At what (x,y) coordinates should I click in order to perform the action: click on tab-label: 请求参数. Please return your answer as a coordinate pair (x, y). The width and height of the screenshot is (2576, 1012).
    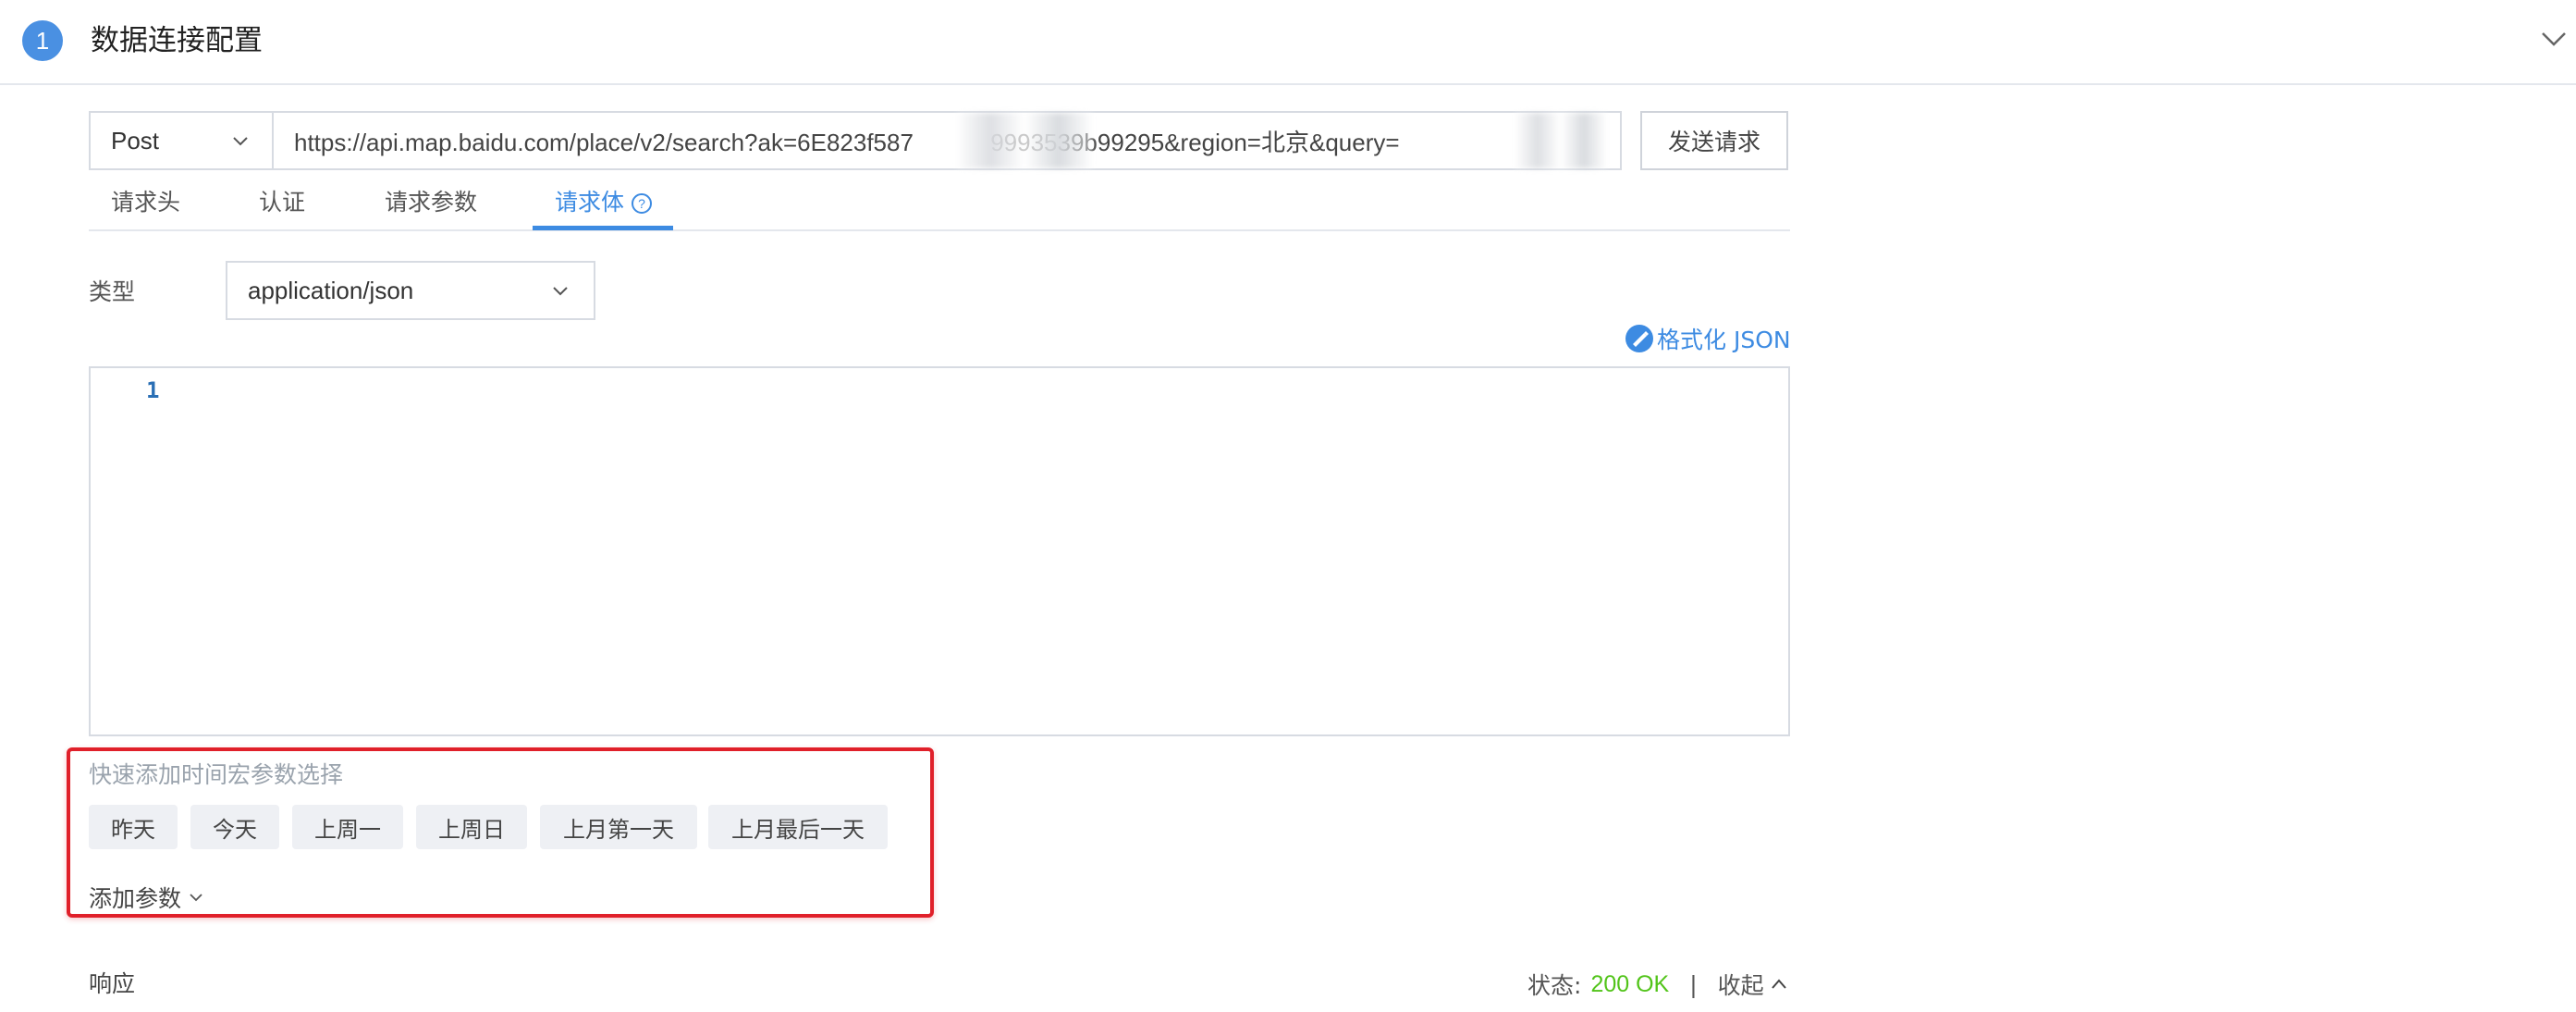
    Looking at the image, I should click on (431, 202).